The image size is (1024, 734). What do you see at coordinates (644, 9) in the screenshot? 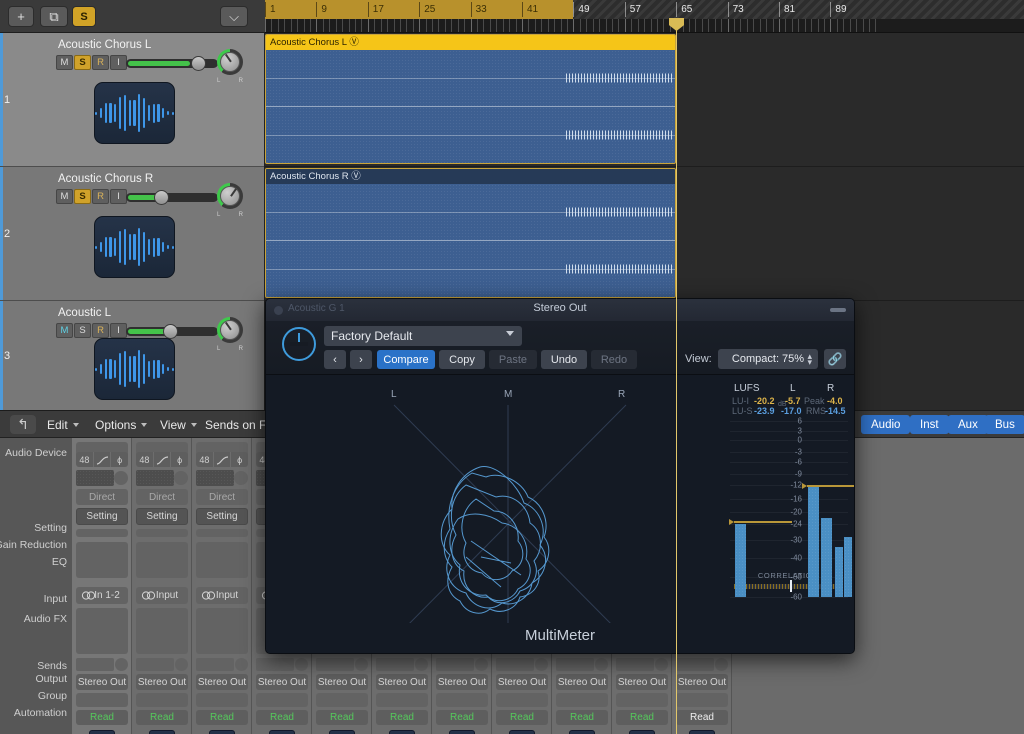
I see `ruler-bar-numbers: 1 9 17 25 33 41 49 57 65 73 81 89` at bounding box center [644, 9].